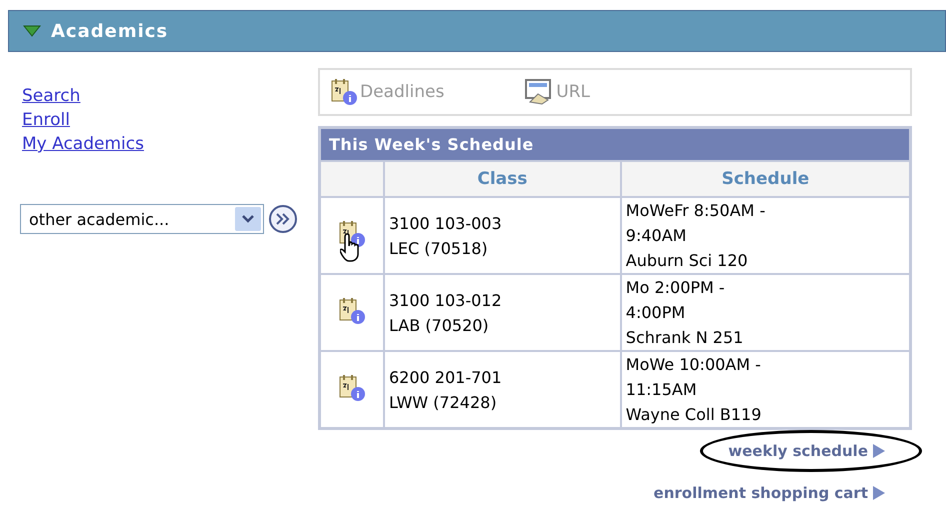 The image size is (946, 506). I want to click on column-header: Class, so click(502, 179).